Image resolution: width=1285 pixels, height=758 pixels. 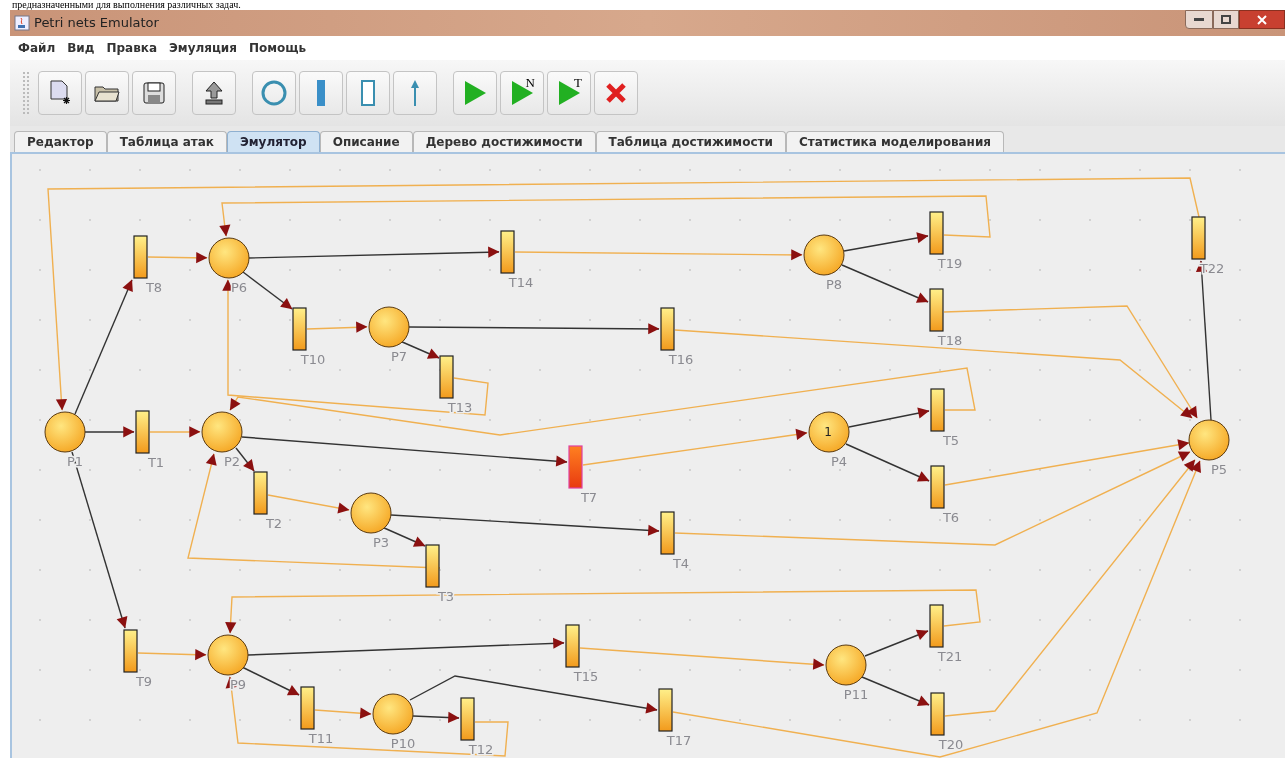 What do you see at coordinates (481, 749) in the screenshot?
I see `transition-label: T12` at bounding box center [481, 749].